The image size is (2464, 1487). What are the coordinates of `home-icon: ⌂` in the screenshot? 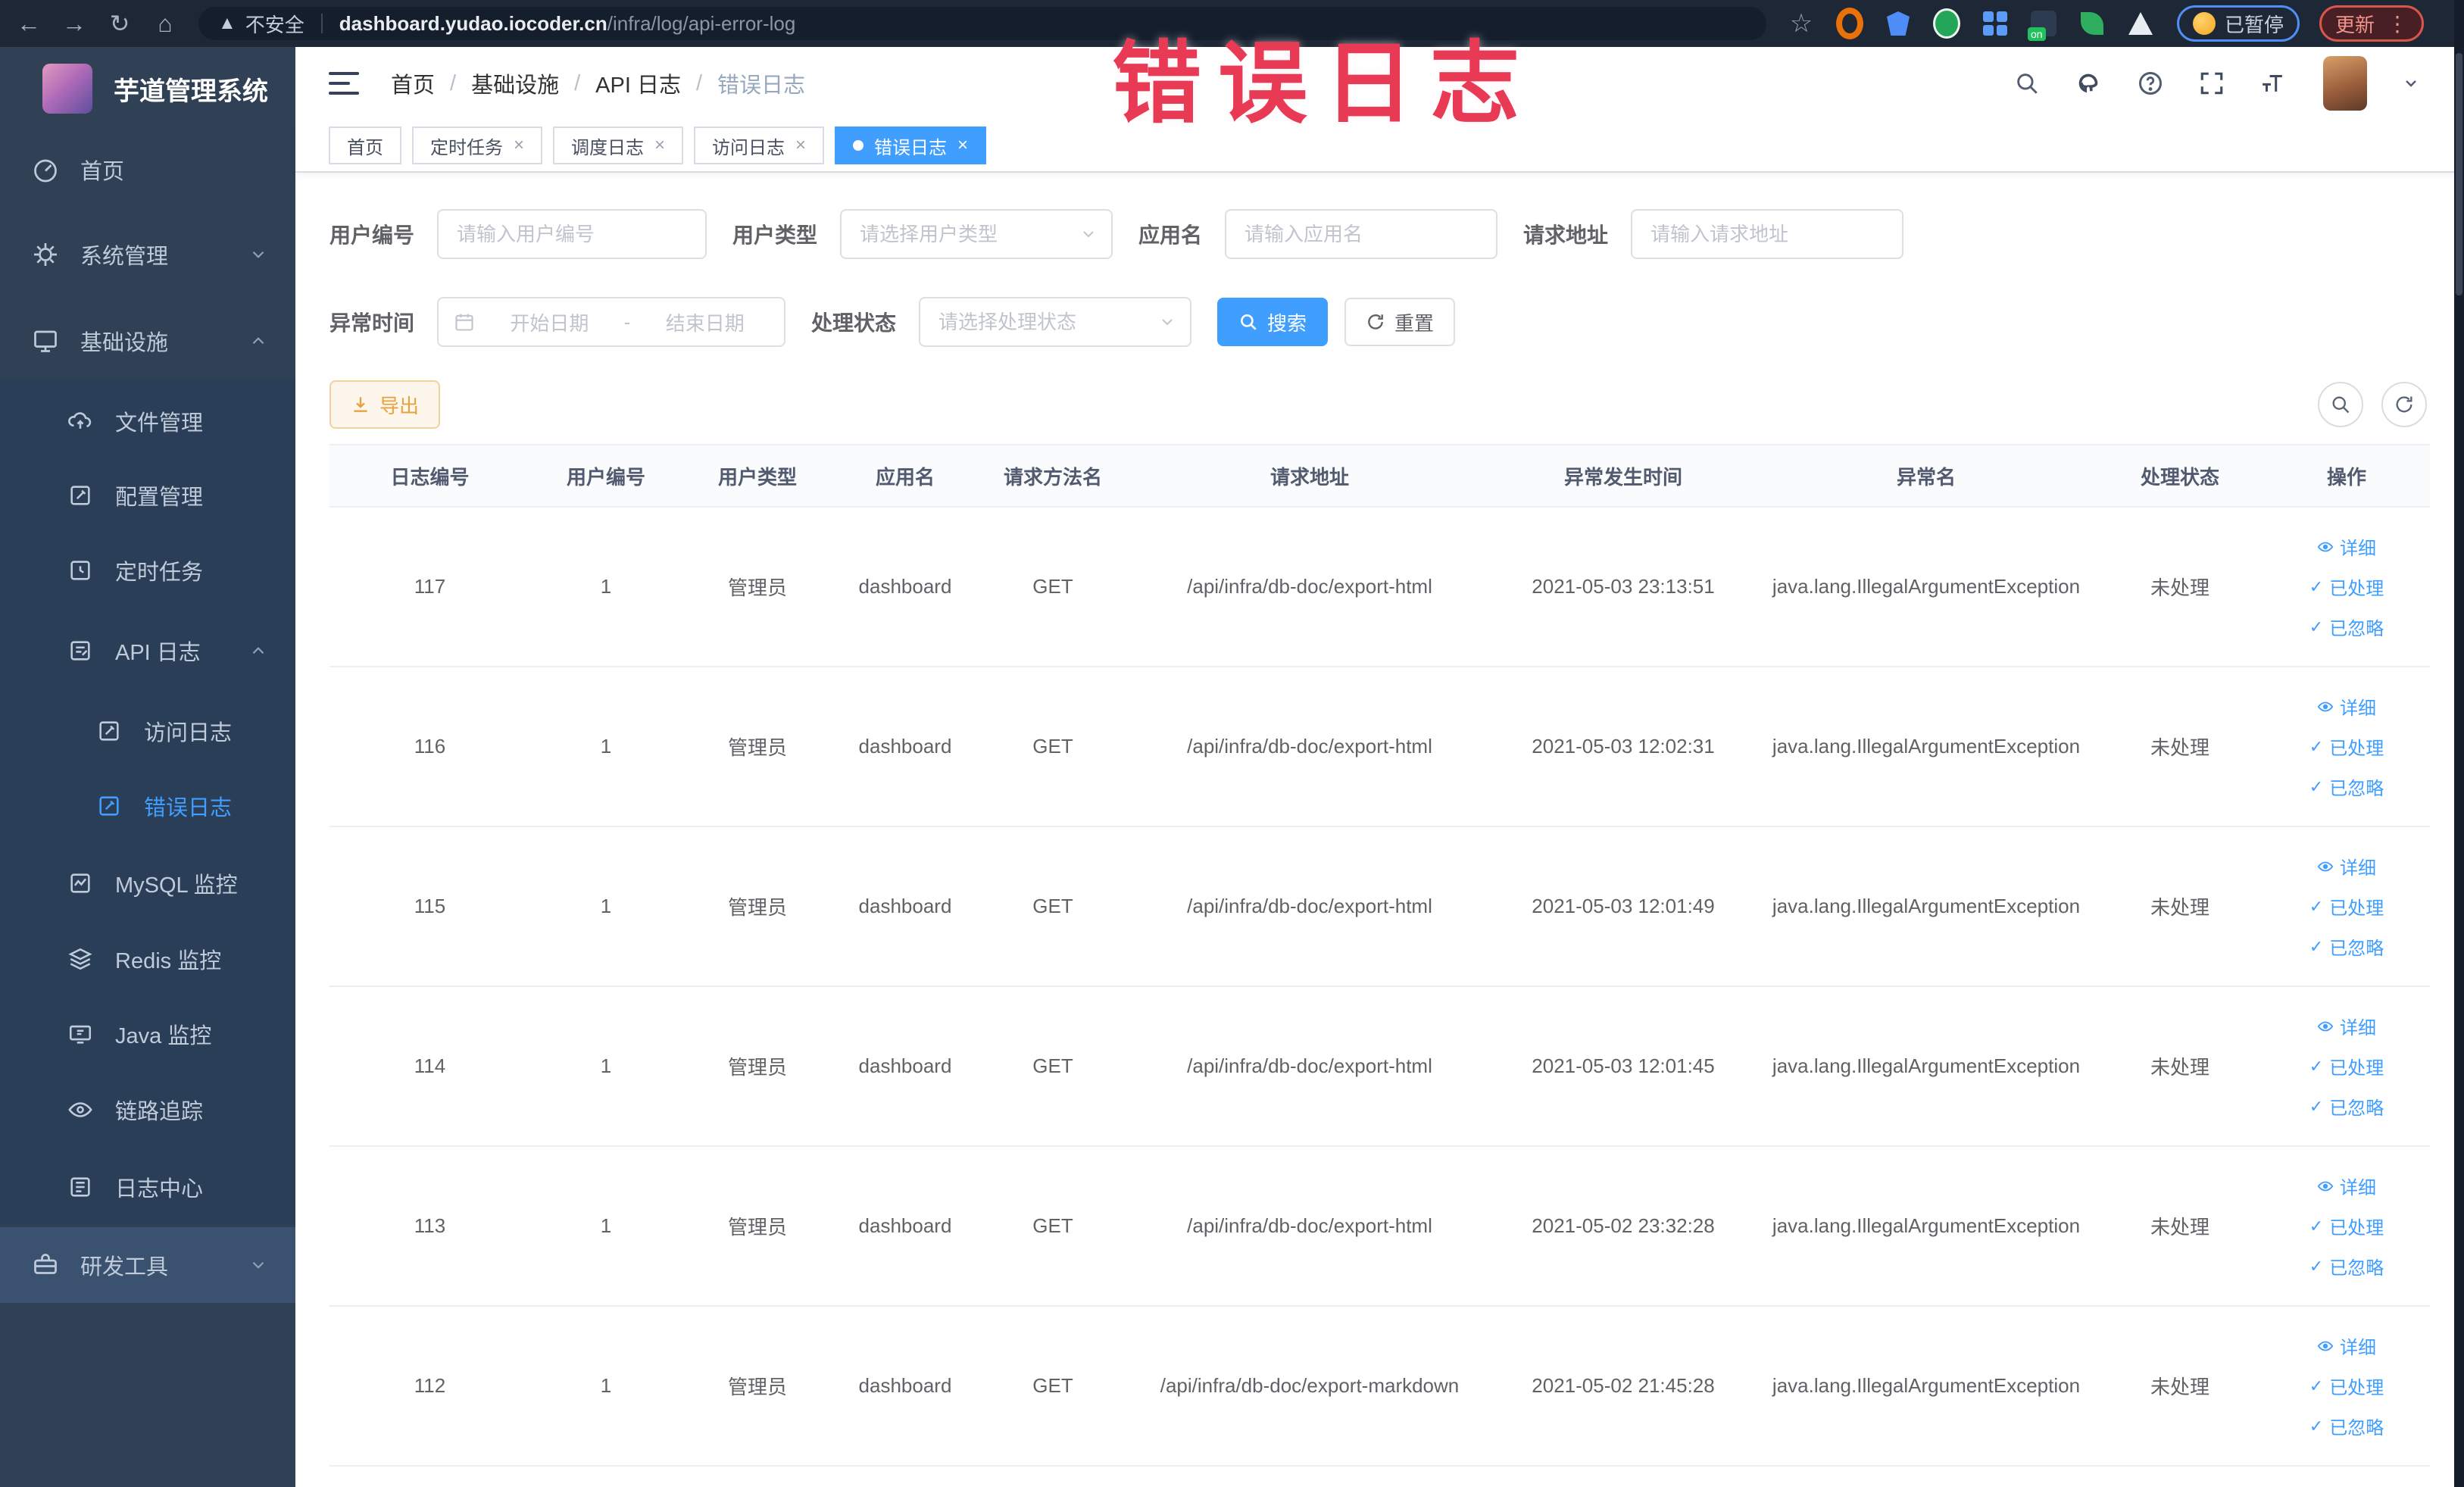 It's located at (165, 23).